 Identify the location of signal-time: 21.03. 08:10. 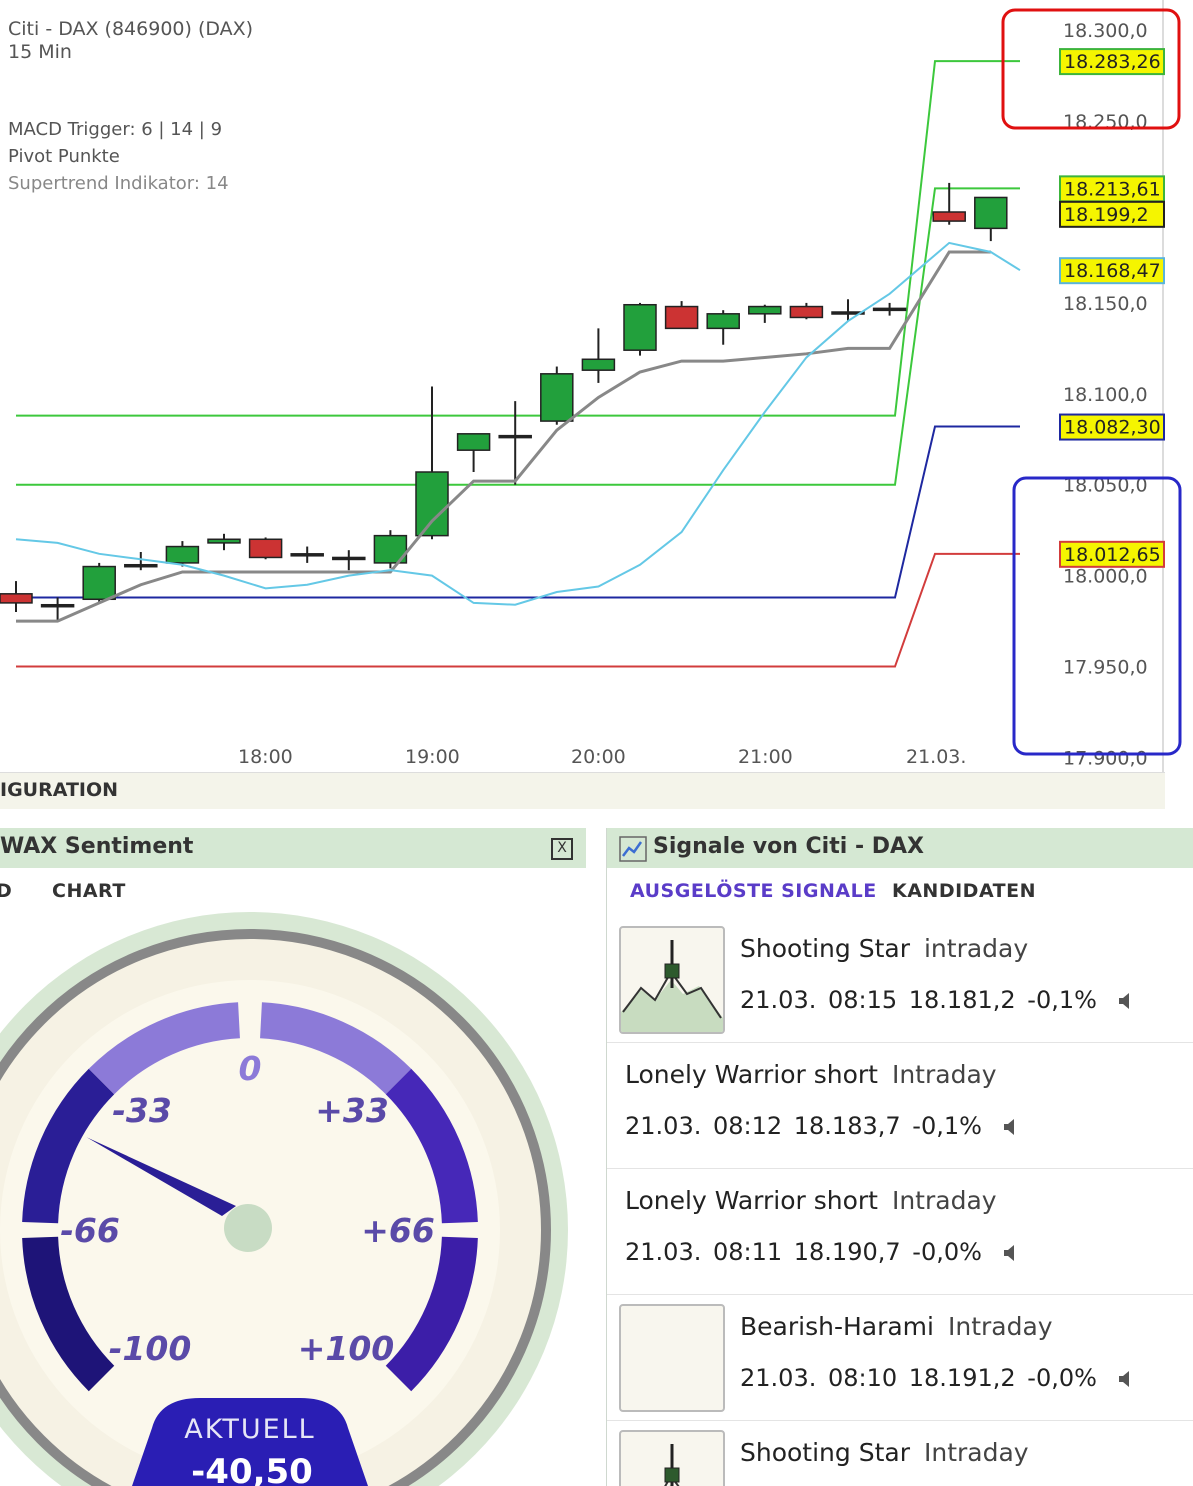
(824, 1378).